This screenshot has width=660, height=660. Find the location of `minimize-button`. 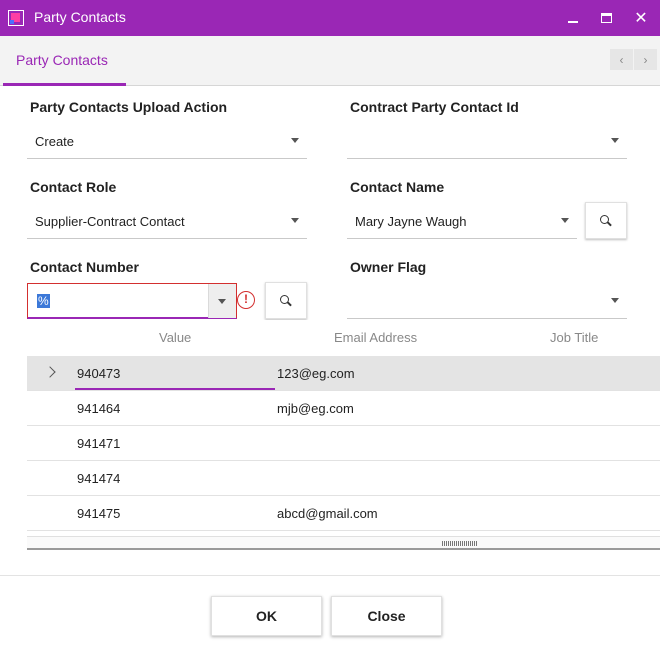

minimize-button is located at coordinates (573, 18).